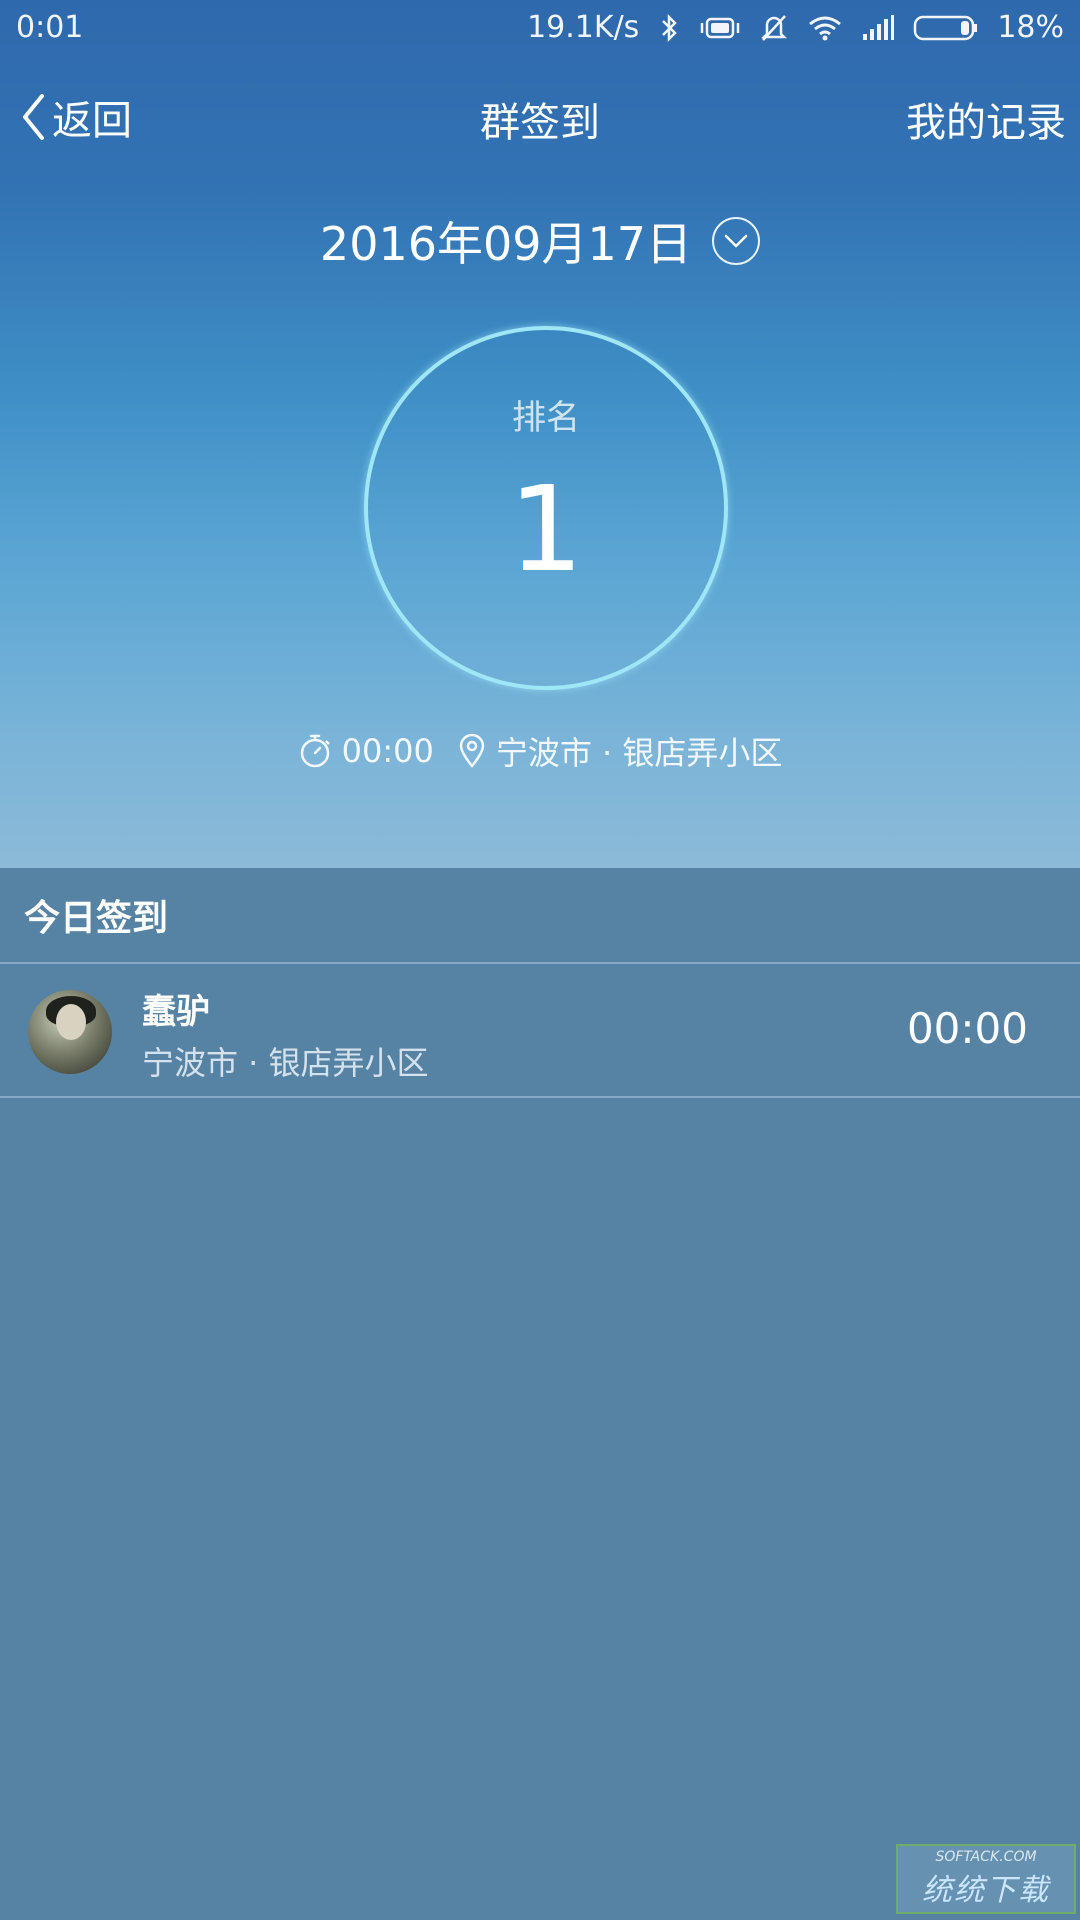 Image resolution: width=1080 pixels, height=1920 pixels. Describe the element at coordinates (795, 27) in the screenshot. I see `status-right: 19.1K/s 18%` at that location.